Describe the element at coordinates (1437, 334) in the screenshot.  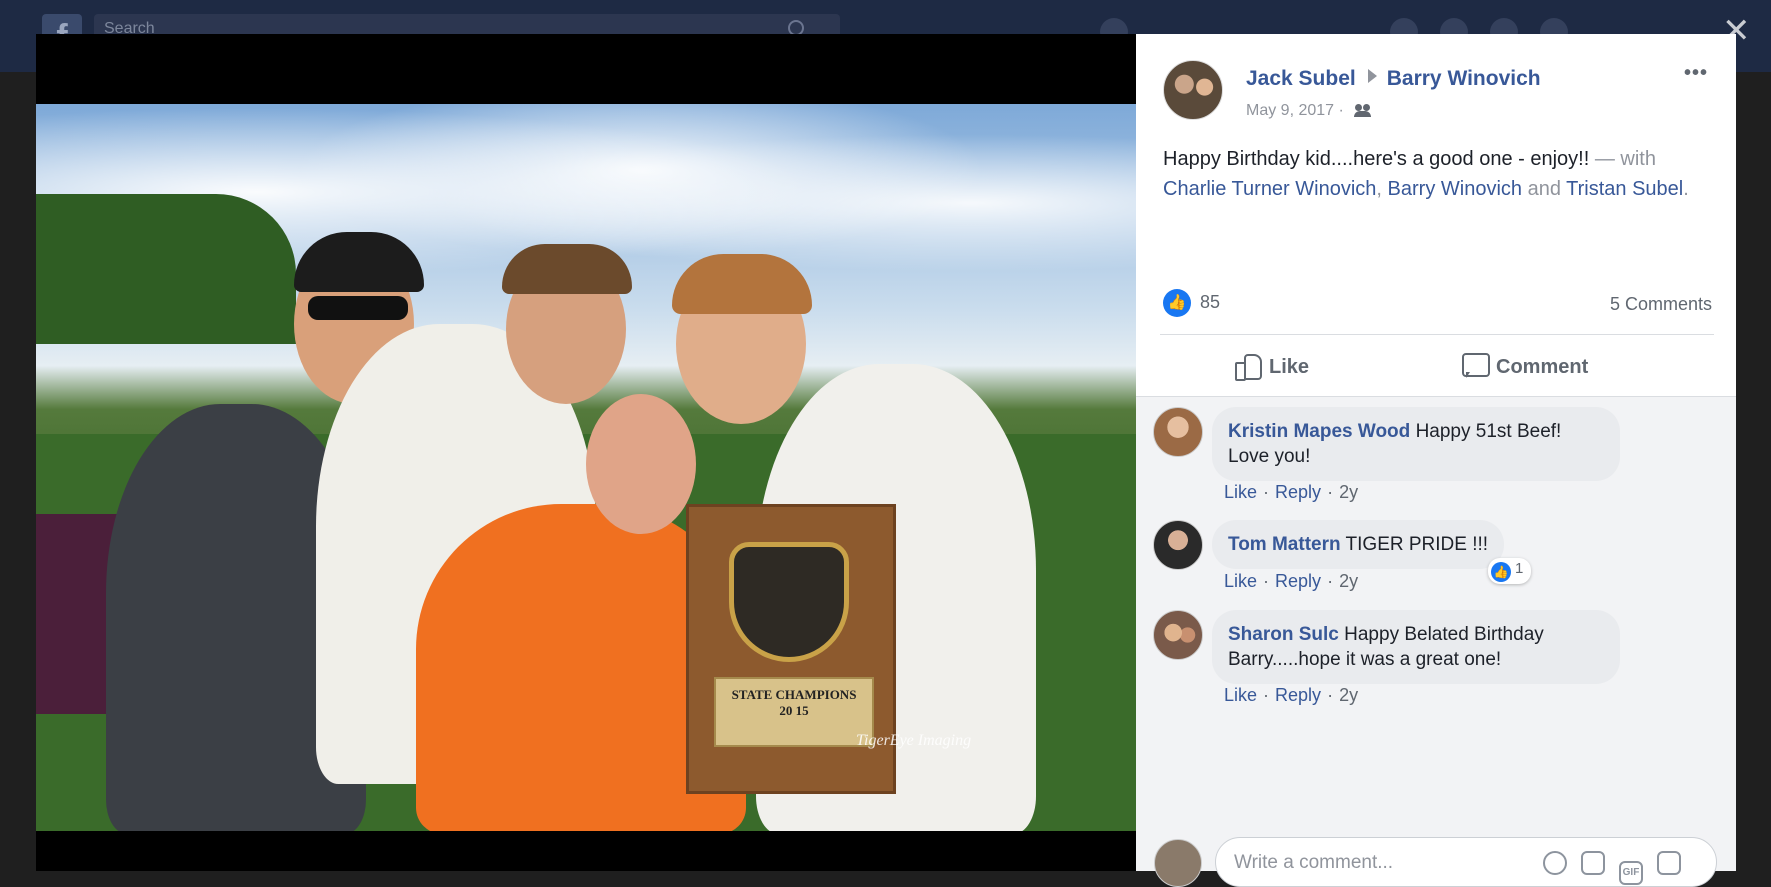
I see `divider` at that location.